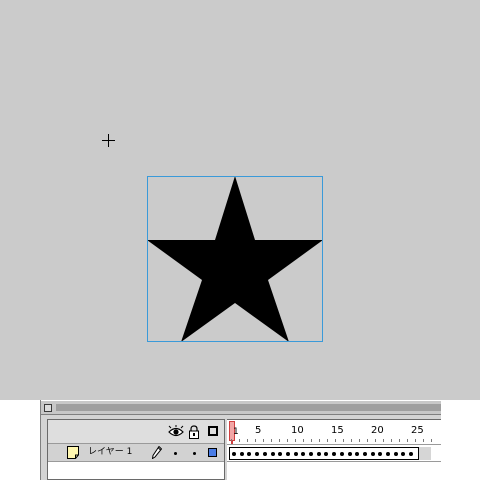  Describe the element at coordinates (110, 452) in the screenshot. I see `layer-name: レイヤー 1` at that location.